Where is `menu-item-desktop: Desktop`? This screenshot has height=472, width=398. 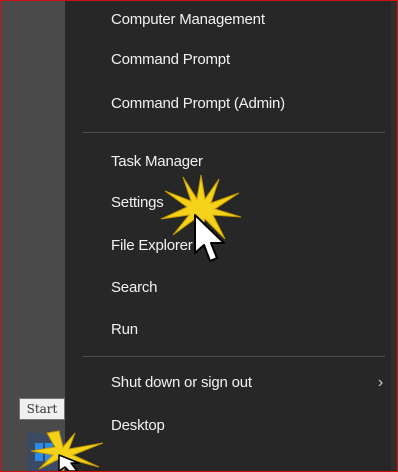
menu-item-desktop: Desktop is located at coordinates (228, 426).